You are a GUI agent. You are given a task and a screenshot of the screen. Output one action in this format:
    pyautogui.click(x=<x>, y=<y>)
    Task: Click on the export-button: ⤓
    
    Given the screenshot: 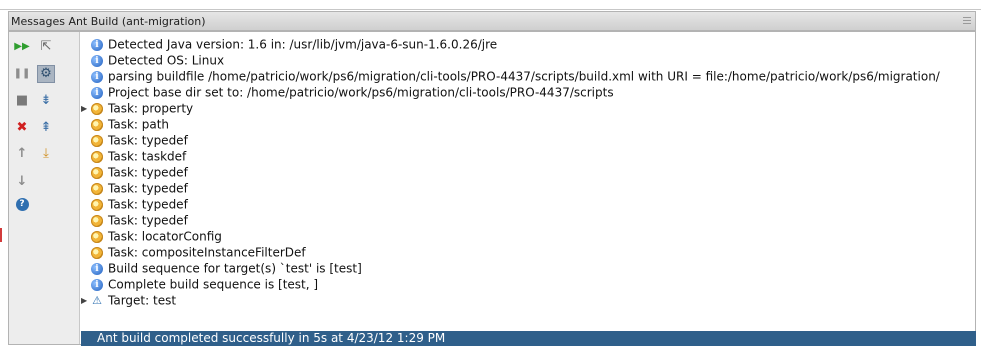 What is the action you would take?
    pyautogui.click(x=46, y=154)
    